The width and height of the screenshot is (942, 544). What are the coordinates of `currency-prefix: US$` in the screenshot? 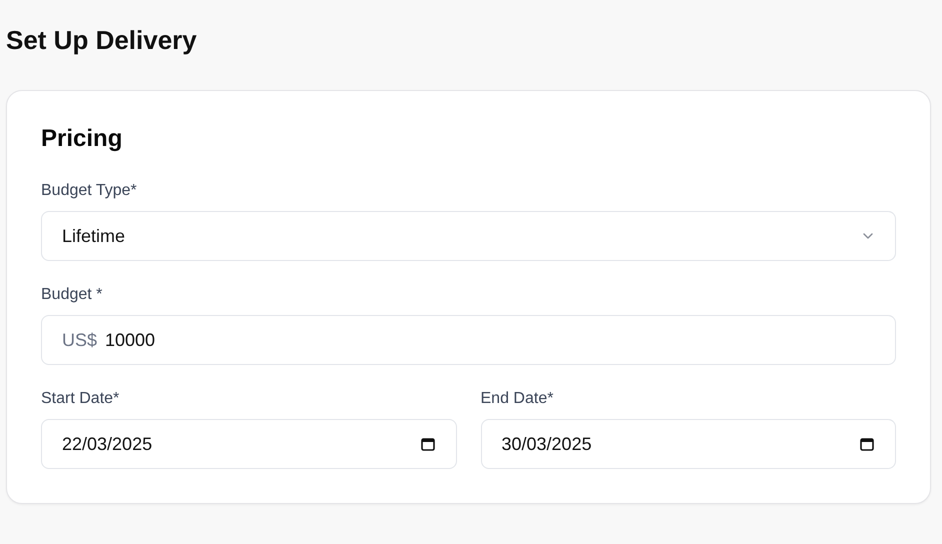 It's located at (80, 340).